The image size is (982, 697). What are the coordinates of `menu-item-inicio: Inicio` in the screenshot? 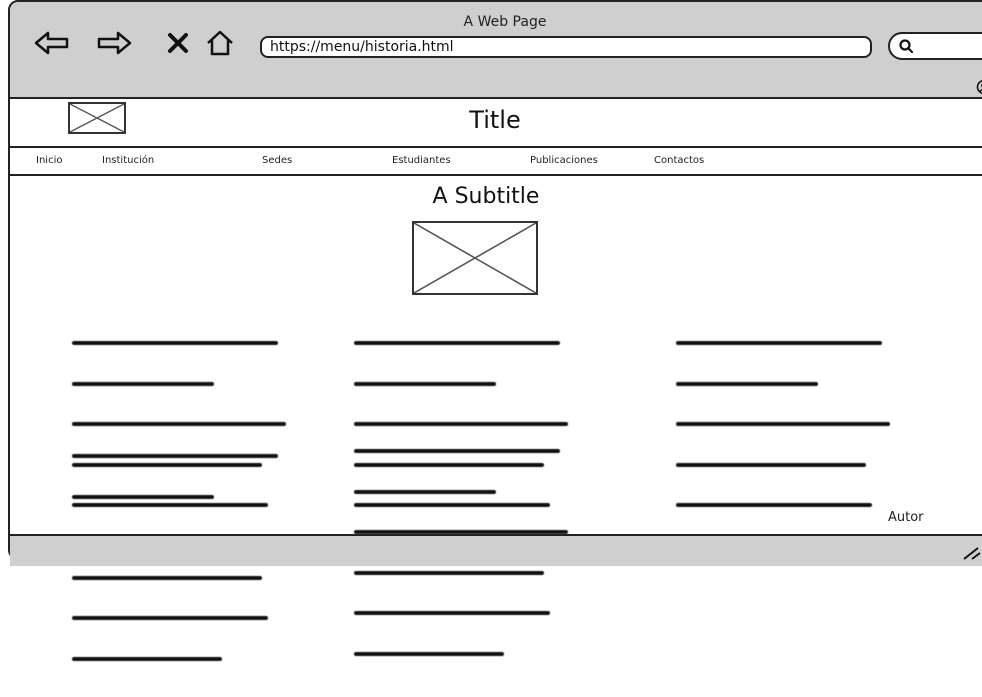 It's located at (49, 160).